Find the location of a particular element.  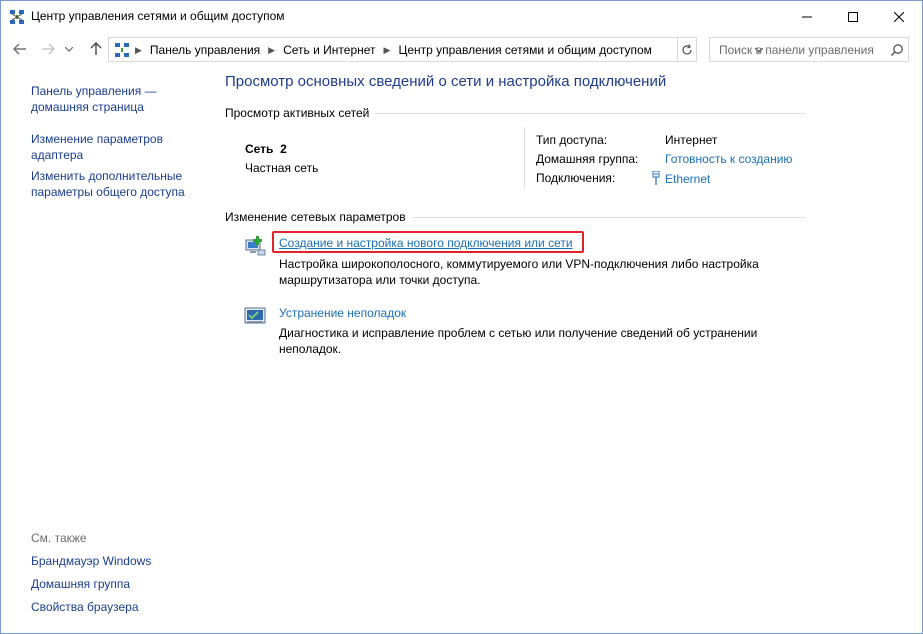

refresh-button is located at coordinates (687, 49).